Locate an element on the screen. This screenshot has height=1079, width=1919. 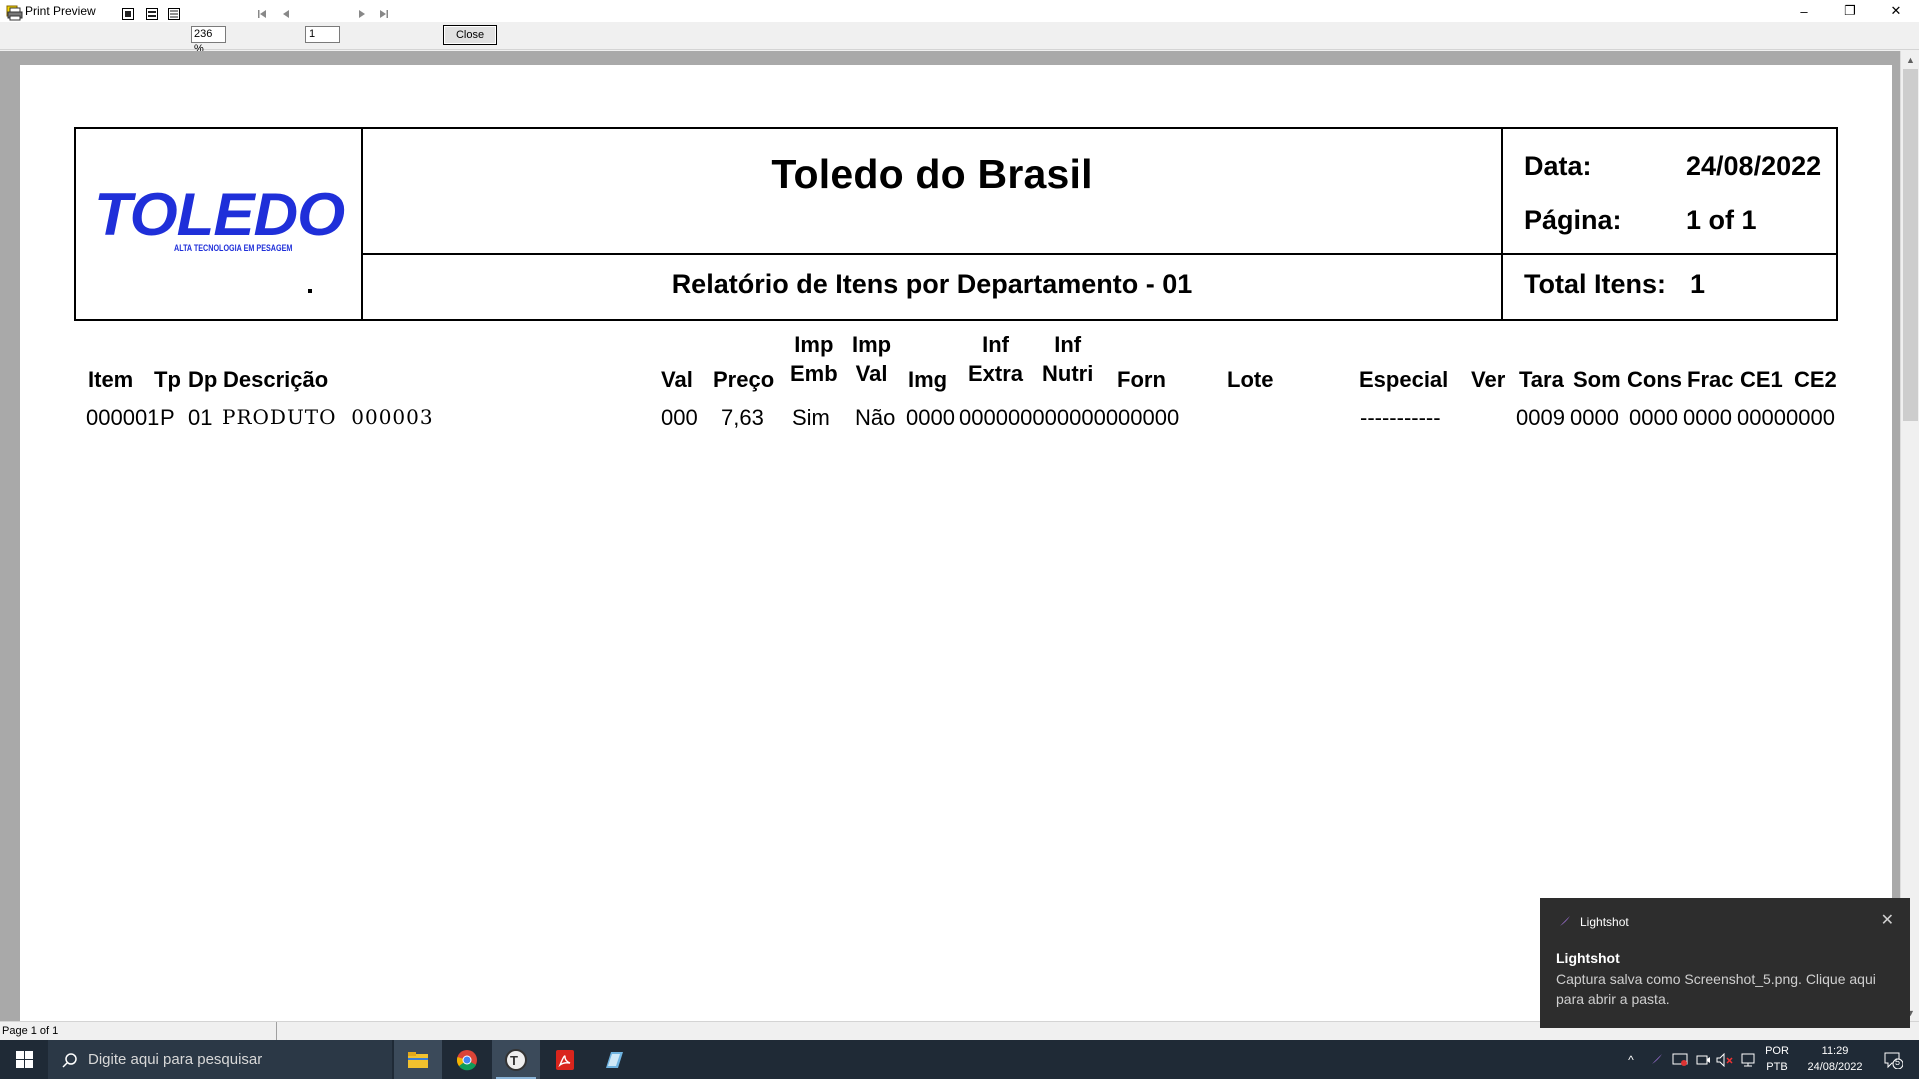
status-page: Page 1 of 1 is located at coordinates (138, 1031).